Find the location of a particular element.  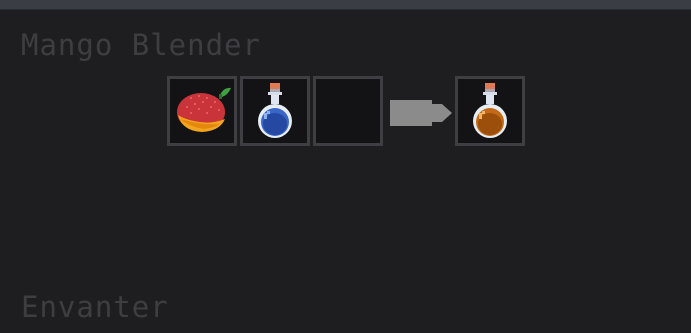

output-slot is located at coordinates (490, 111).